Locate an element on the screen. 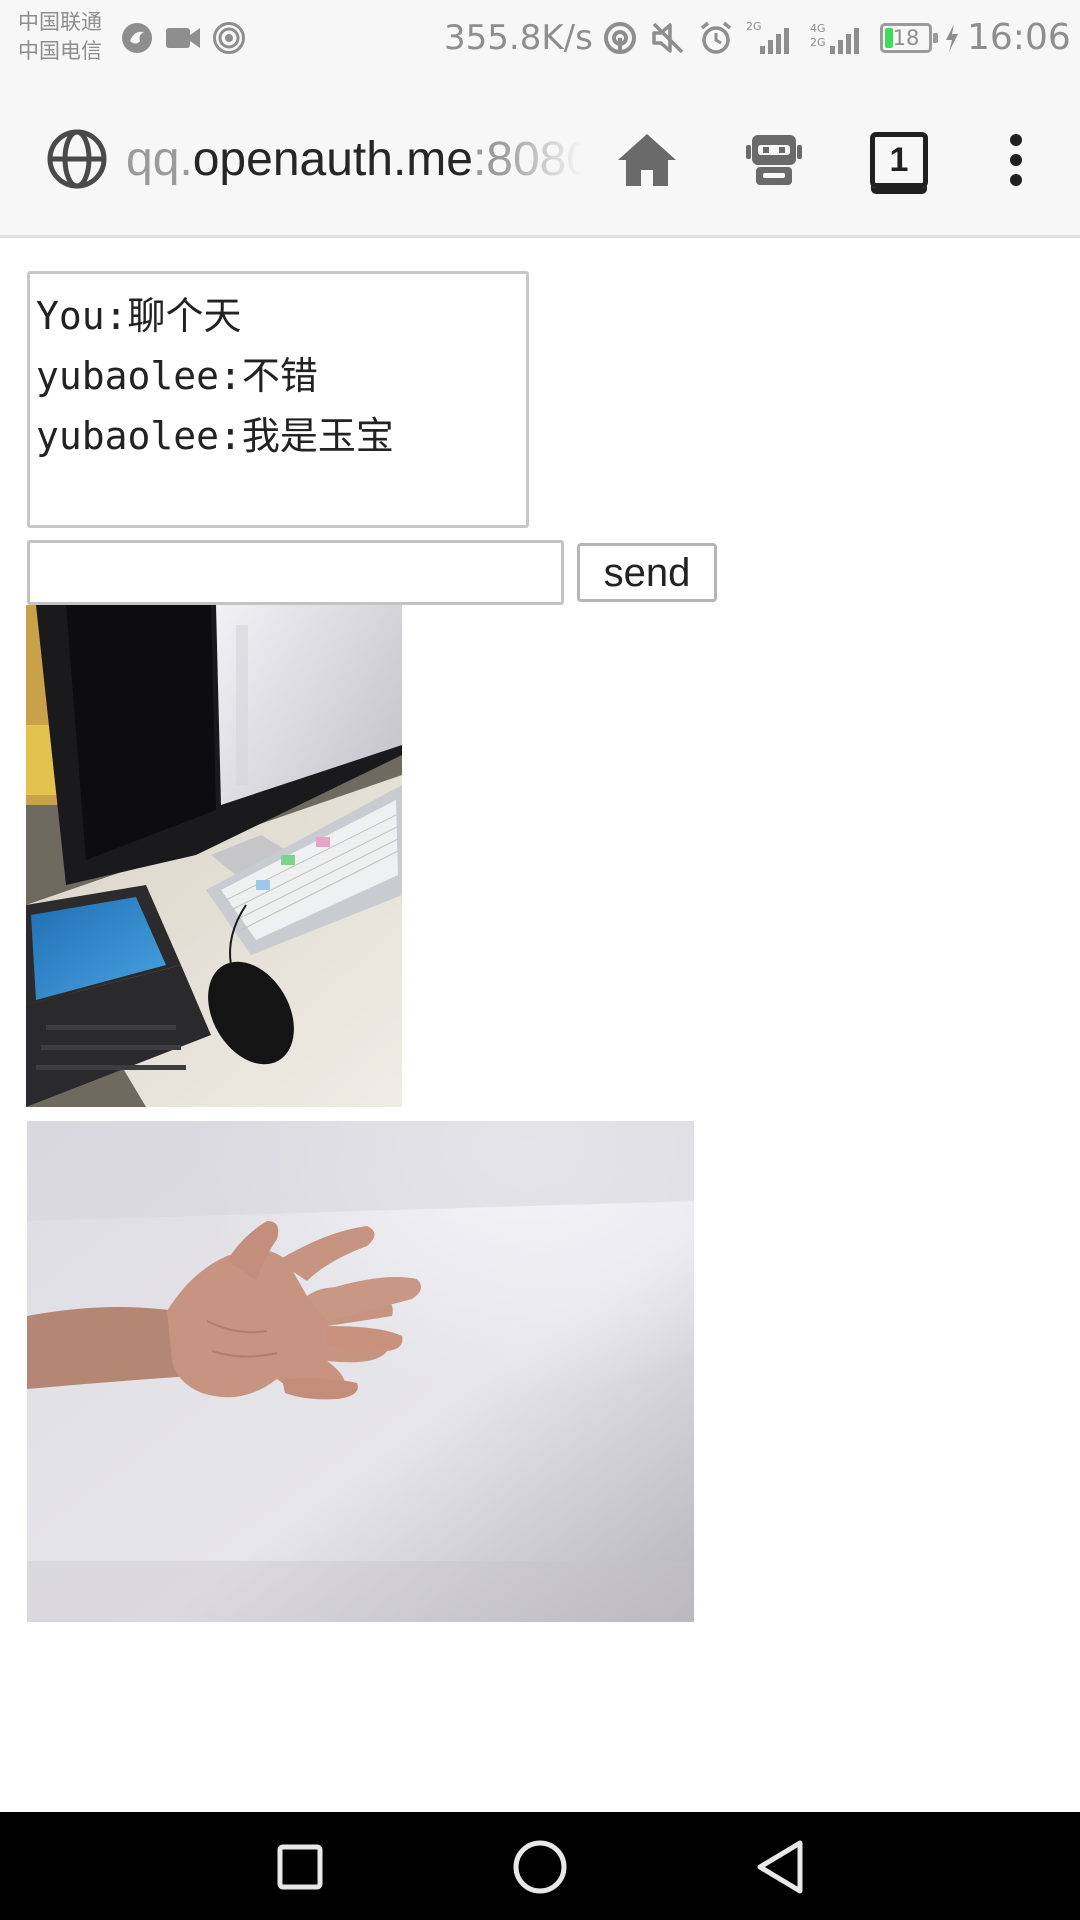 The image size is (1080, 1920). back-button is located at coordinates (780, 1867).